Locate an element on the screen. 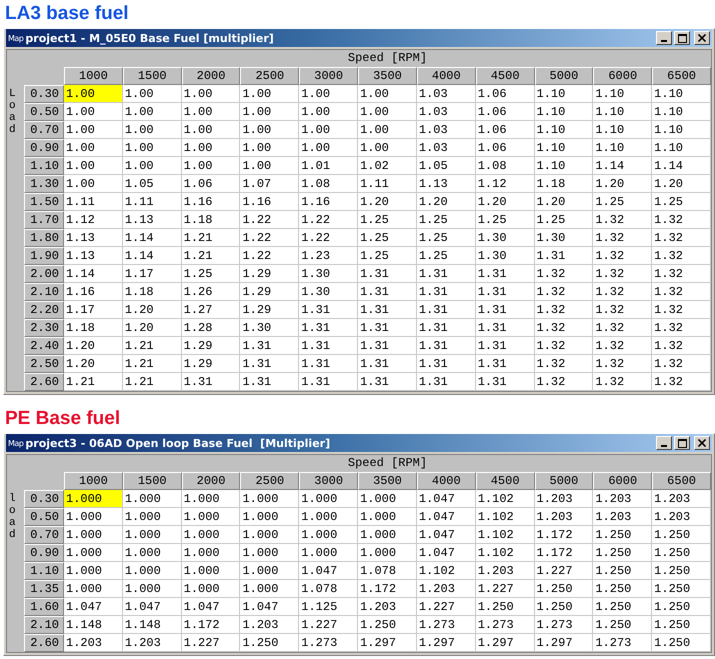 This screenshot has width=715, height=659. column-header: 3500 is located at coordinates (387, 76).